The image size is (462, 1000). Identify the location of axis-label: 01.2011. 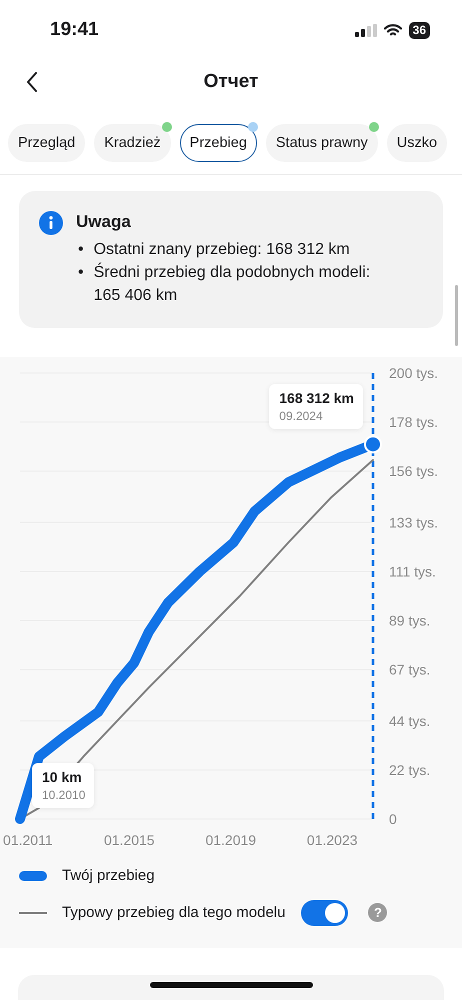
(28, 840).